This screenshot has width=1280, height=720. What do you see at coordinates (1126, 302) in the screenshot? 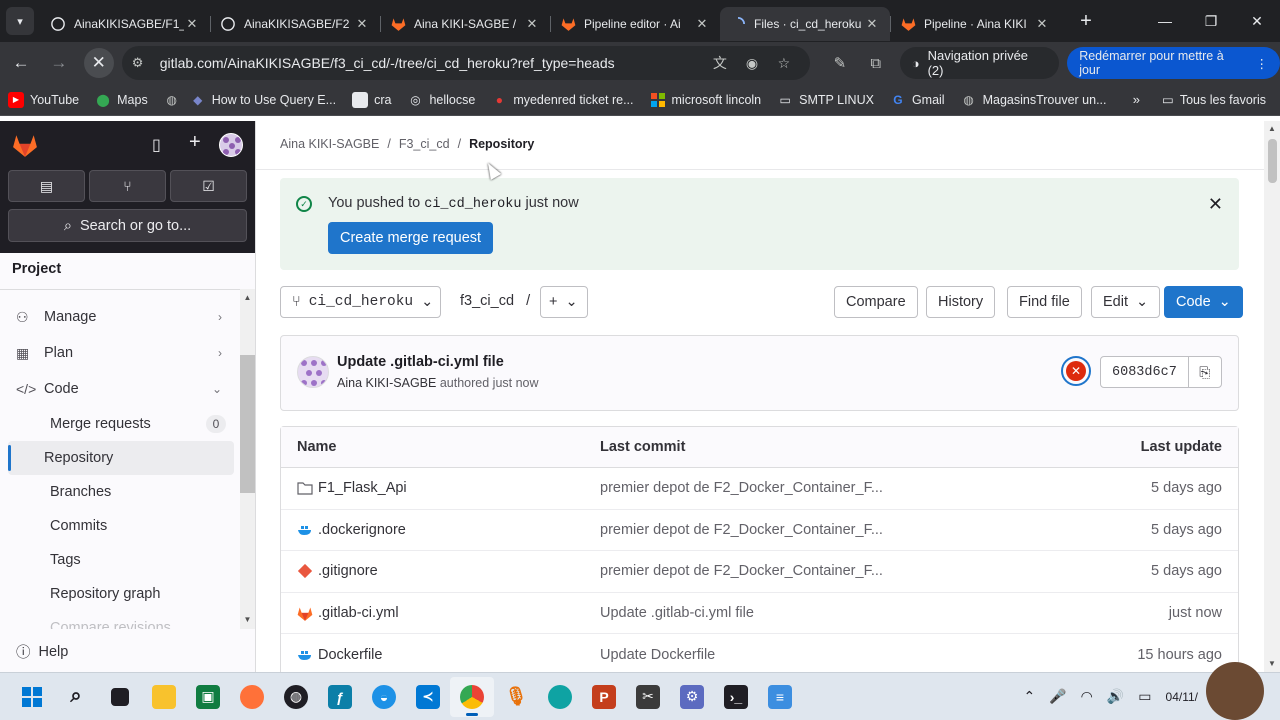
I see `edit-dropdown: Edit ⌄` at bounding box center [1126, 302].